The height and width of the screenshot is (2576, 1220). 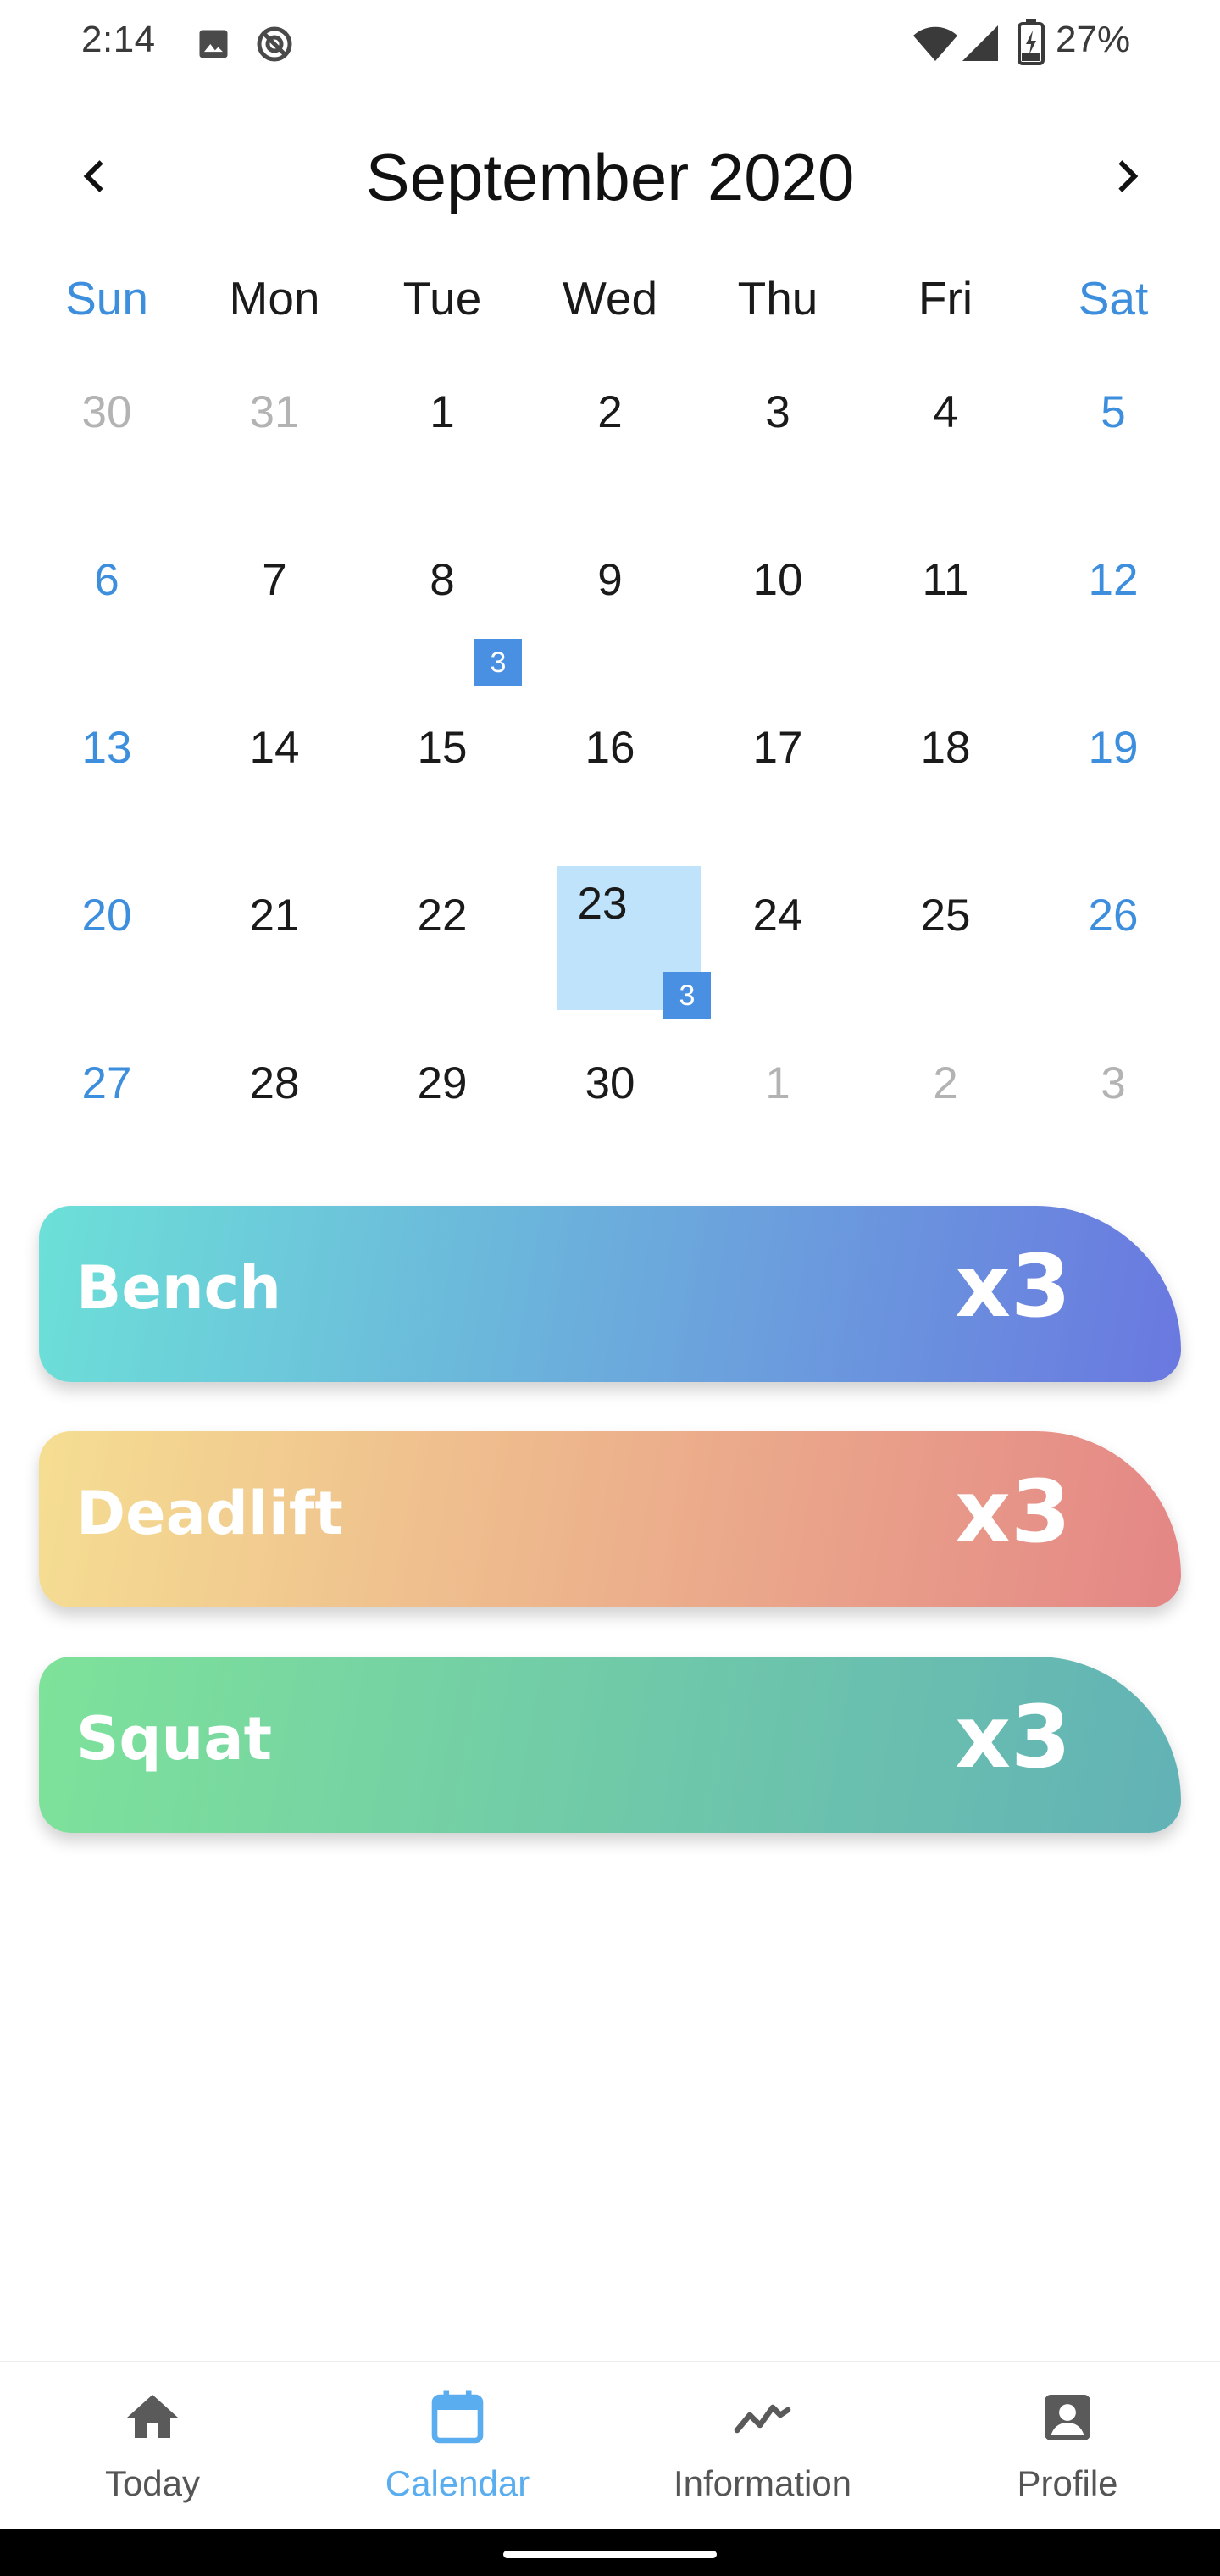 I want to click on calendar-day: 26, so click(x=1113, y=950).